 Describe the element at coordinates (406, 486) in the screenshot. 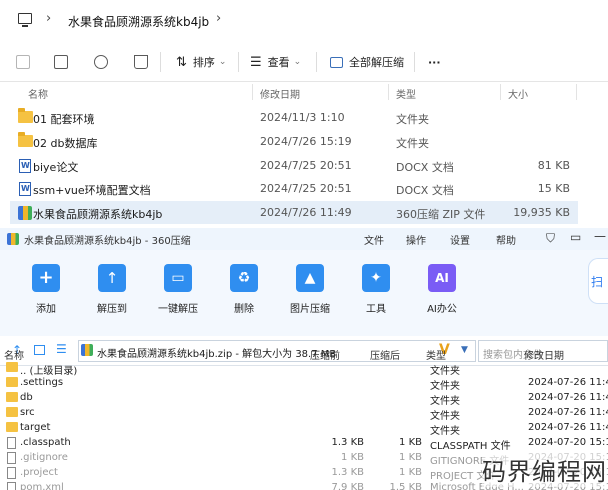

I see `zip-row-packed: 1.5 KB` at that location.